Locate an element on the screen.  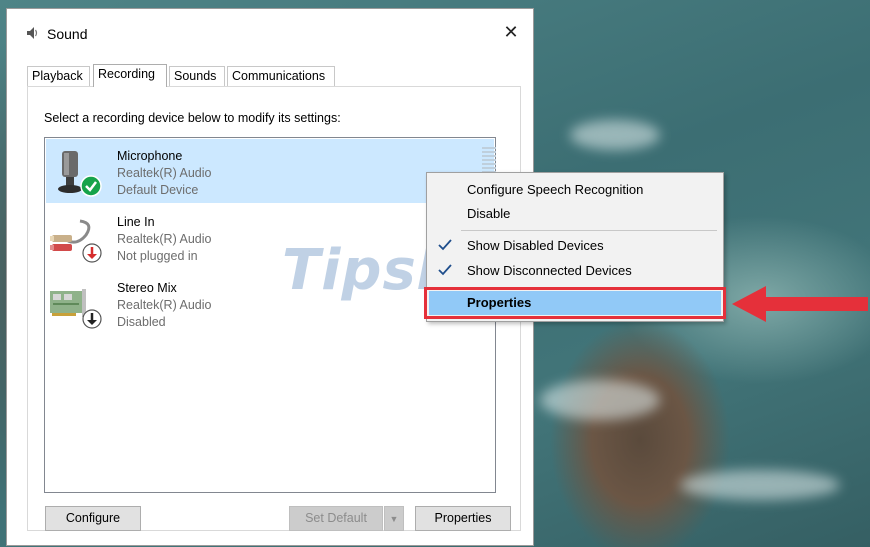
annotation-arrow-icon is located at coordinates (800, 304).